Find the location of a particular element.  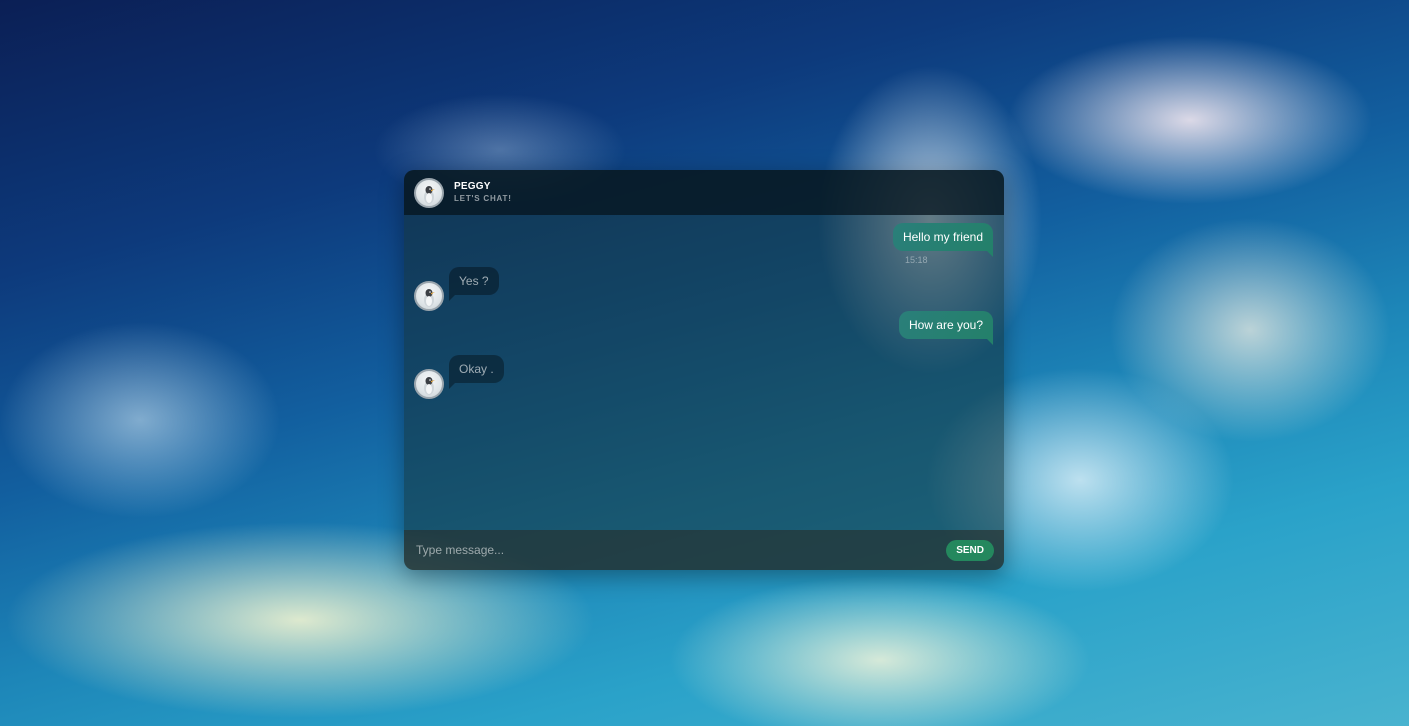

send-button: SEND is located at coordinates (970, 550).